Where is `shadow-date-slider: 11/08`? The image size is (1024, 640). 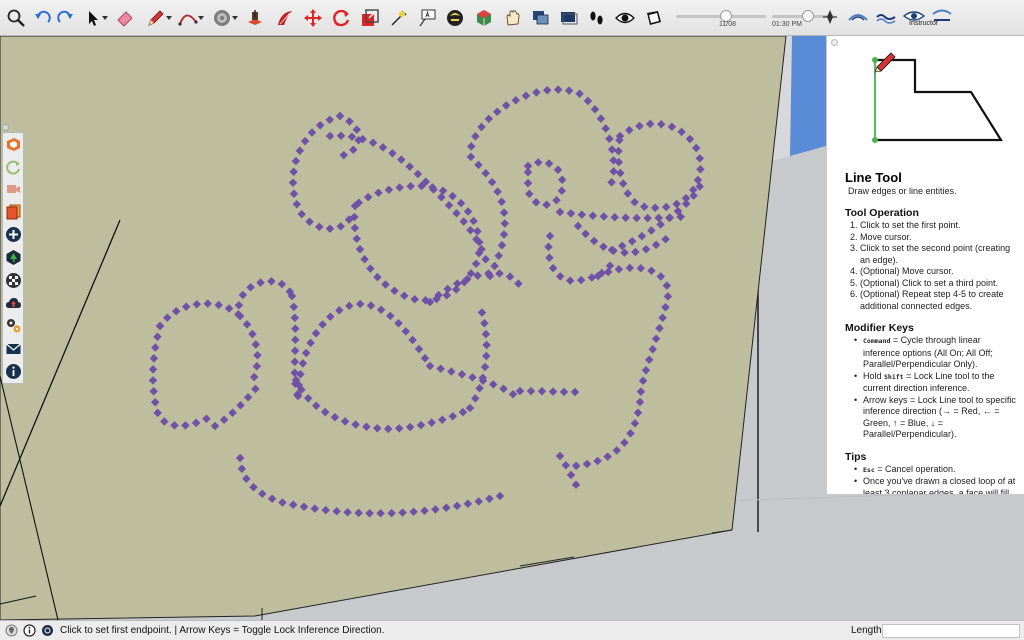 shadow-date-slider: 11/08 is located at coordinates (721, 18).